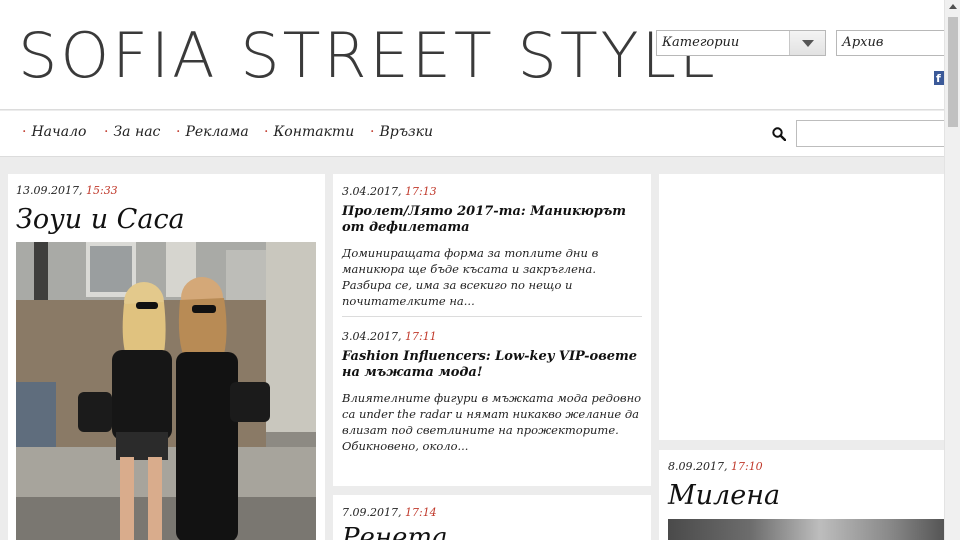 The width and height of the screenshot is (960, 540). I want to click on nav-item-label: Реклама, so click(217, 132).